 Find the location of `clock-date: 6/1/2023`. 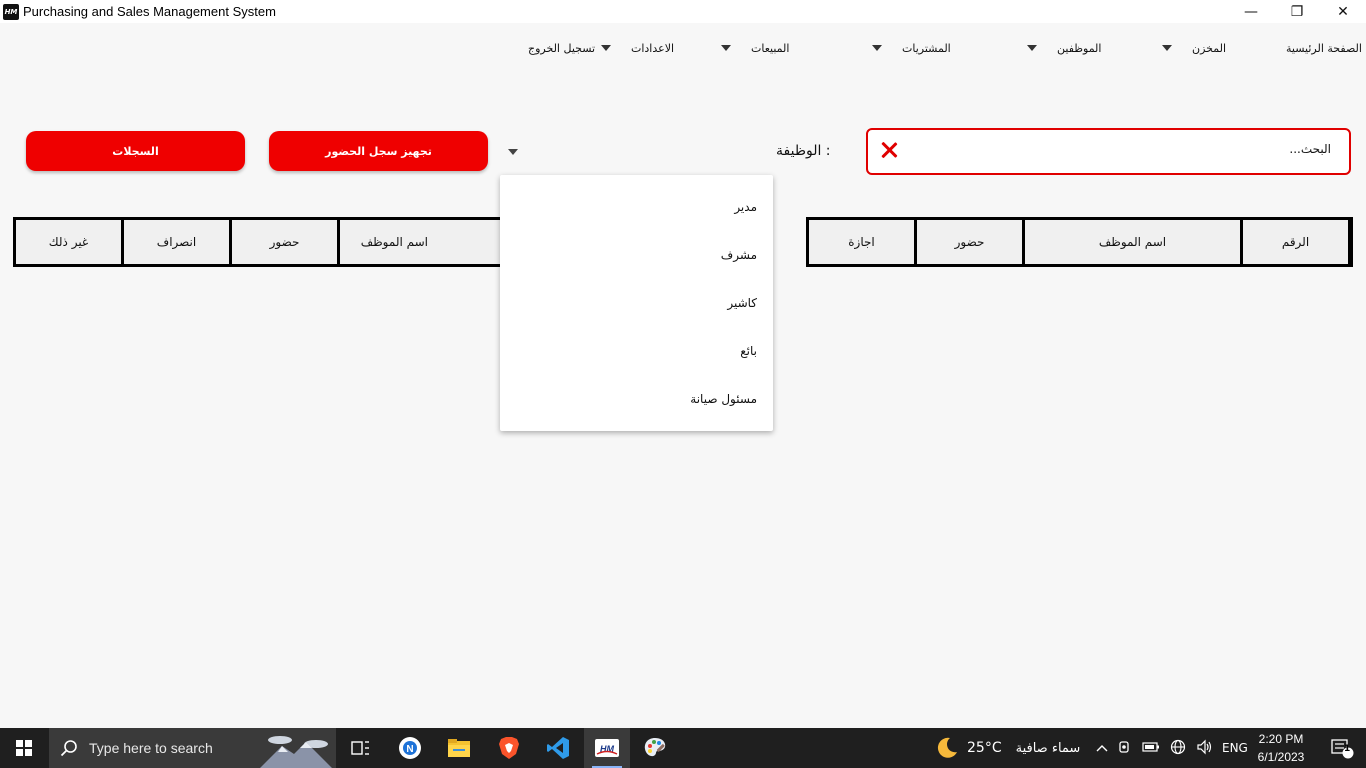

clock-date: 6/1/2023 is located at coordinates (1281, 757).